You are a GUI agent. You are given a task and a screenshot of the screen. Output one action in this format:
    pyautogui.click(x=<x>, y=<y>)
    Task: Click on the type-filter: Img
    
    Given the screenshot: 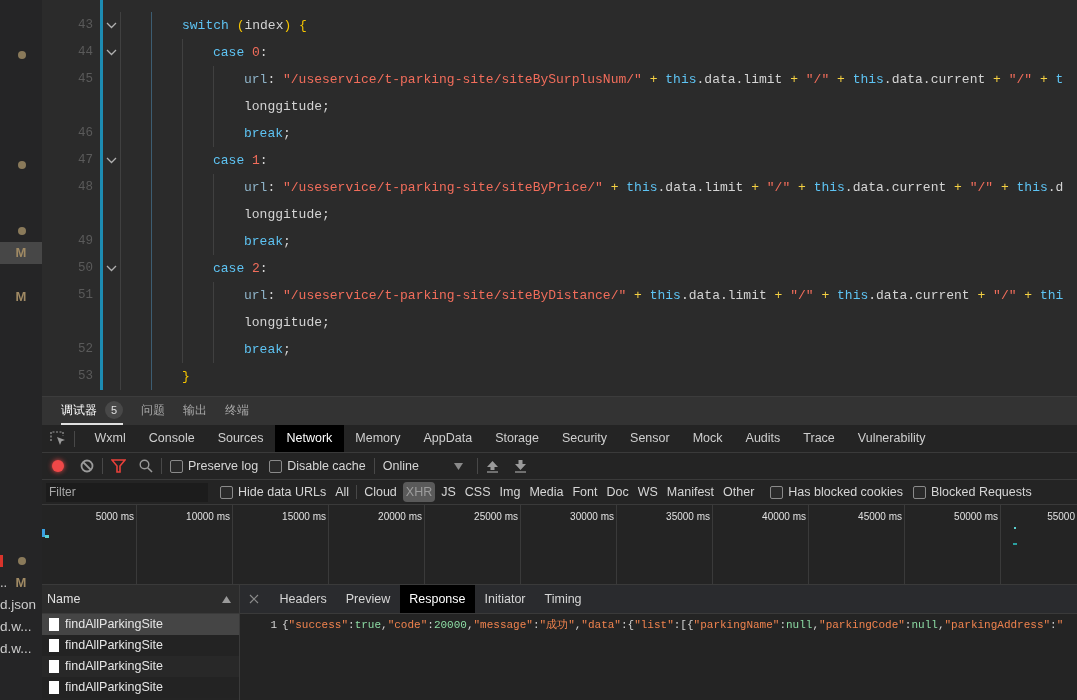 What is the action you would take?
    pyautogui.click(x=510, y=492)
    